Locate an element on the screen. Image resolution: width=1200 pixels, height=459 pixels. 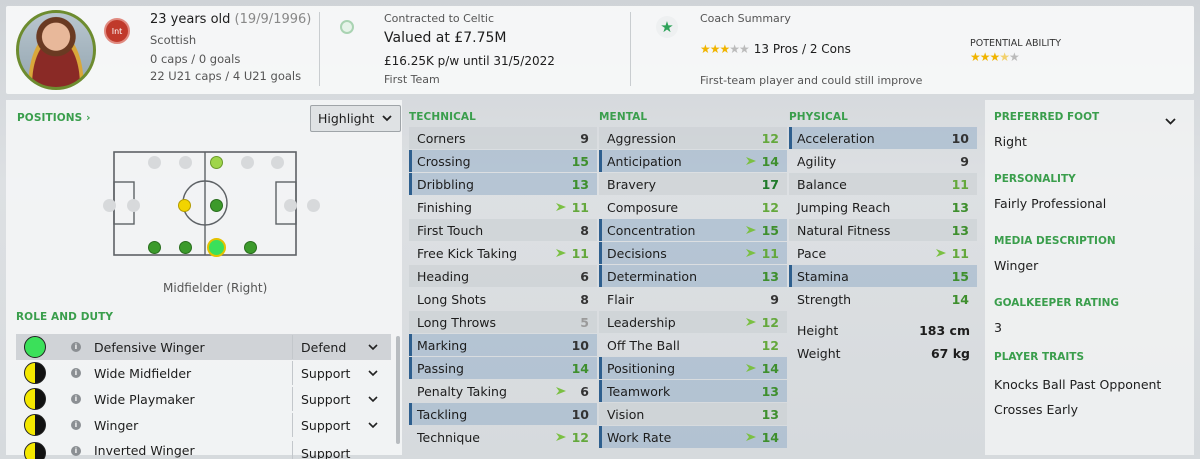
attribute-row: Natural Fitness 13 is located at coordinates (883, 230).